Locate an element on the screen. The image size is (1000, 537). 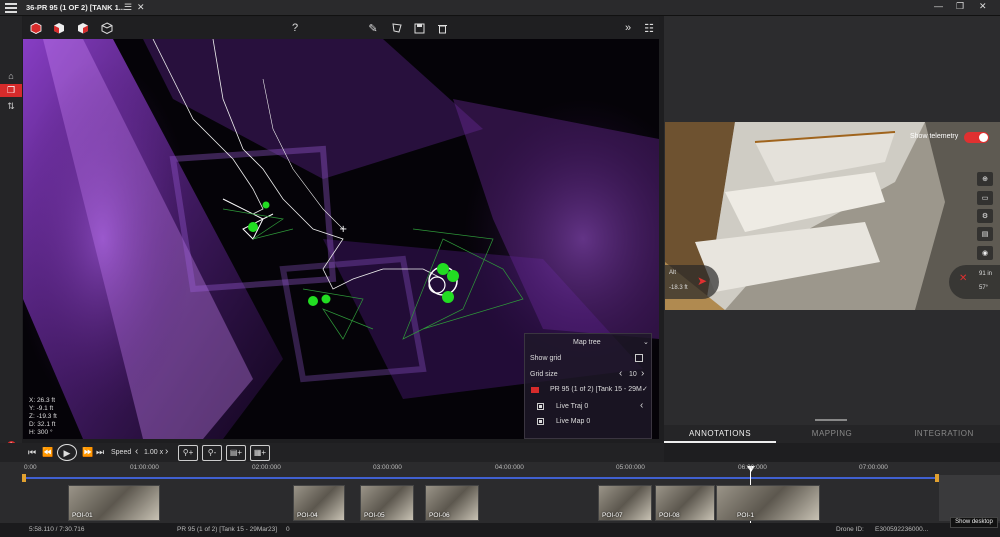
right-value-1: 91 in is located at coordinates (986, 274).